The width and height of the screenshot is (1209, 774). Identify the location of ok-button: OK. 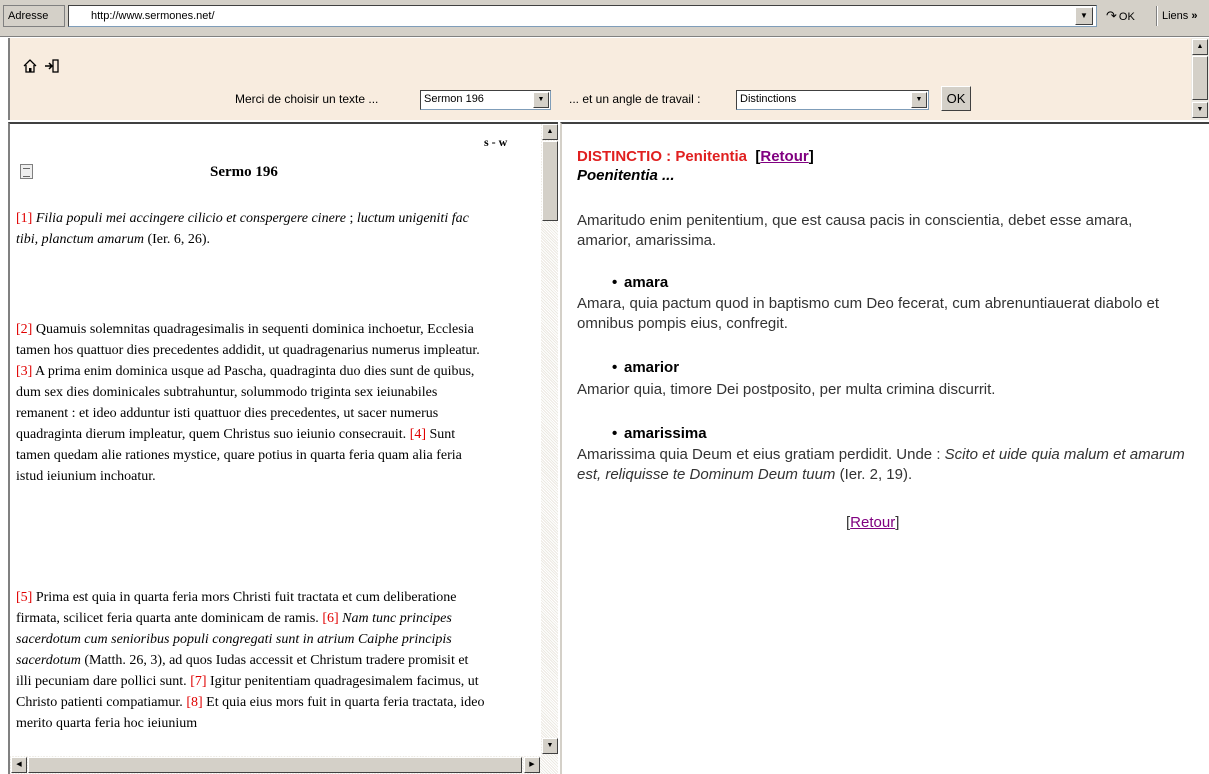
(956, 98).